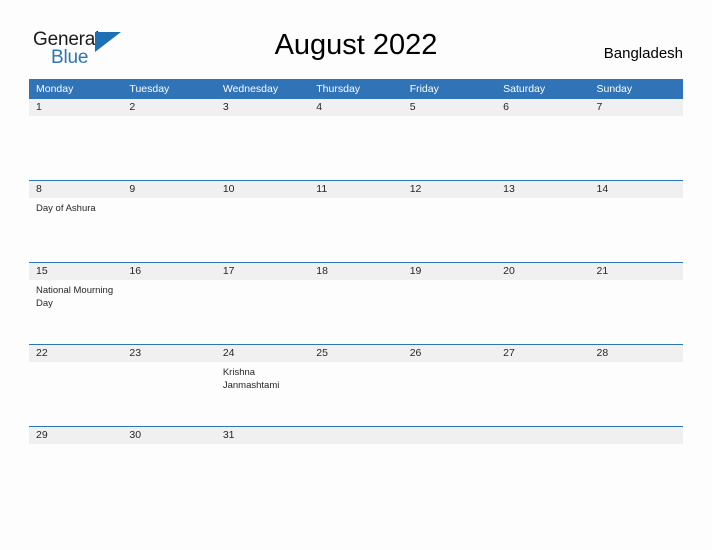 The image size is (712, 550). I want to click on weekday-header-friday: Friday, so click(449, 89).